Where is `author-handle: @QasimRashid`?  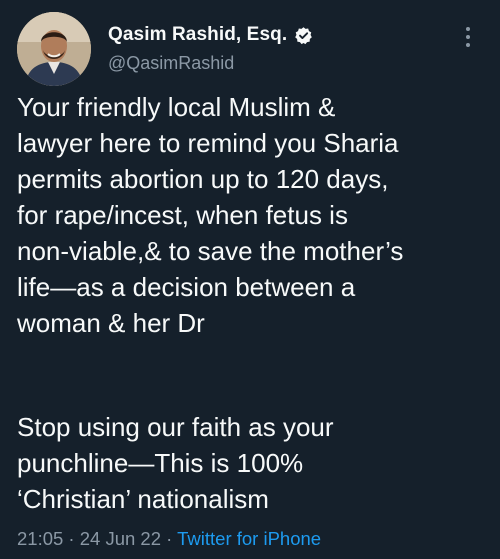
author-handle: @QasimRashid is located at coordinates (171, 63).